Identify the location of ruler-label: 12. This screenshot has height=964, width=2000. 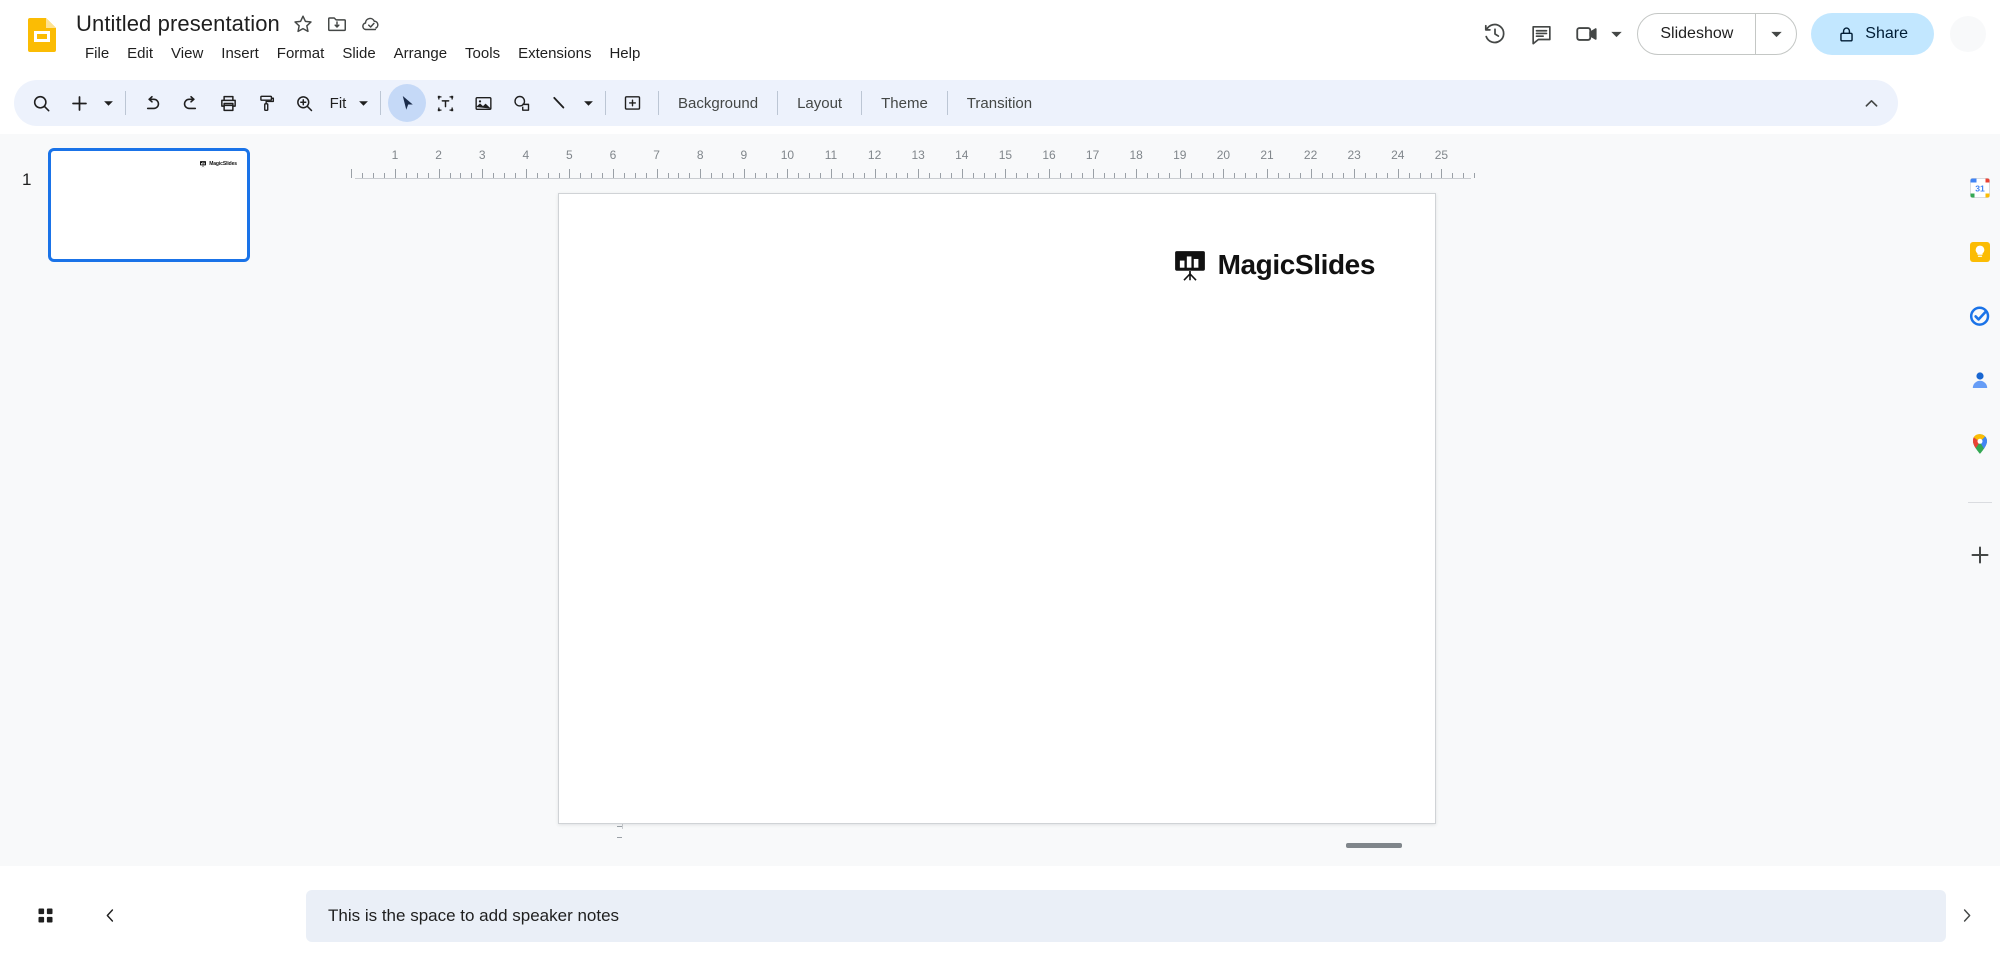
(874, 155).